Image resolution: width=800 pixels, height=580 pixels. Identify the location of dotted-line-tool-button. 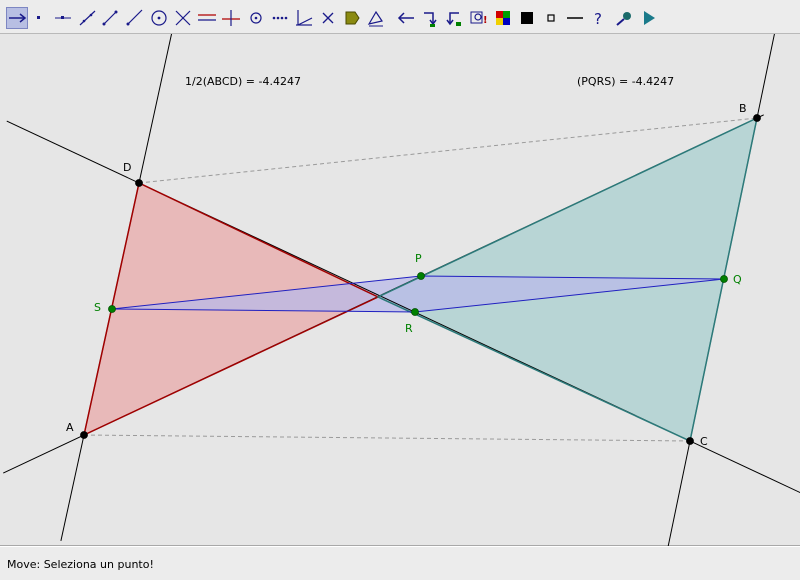
(280, 18).